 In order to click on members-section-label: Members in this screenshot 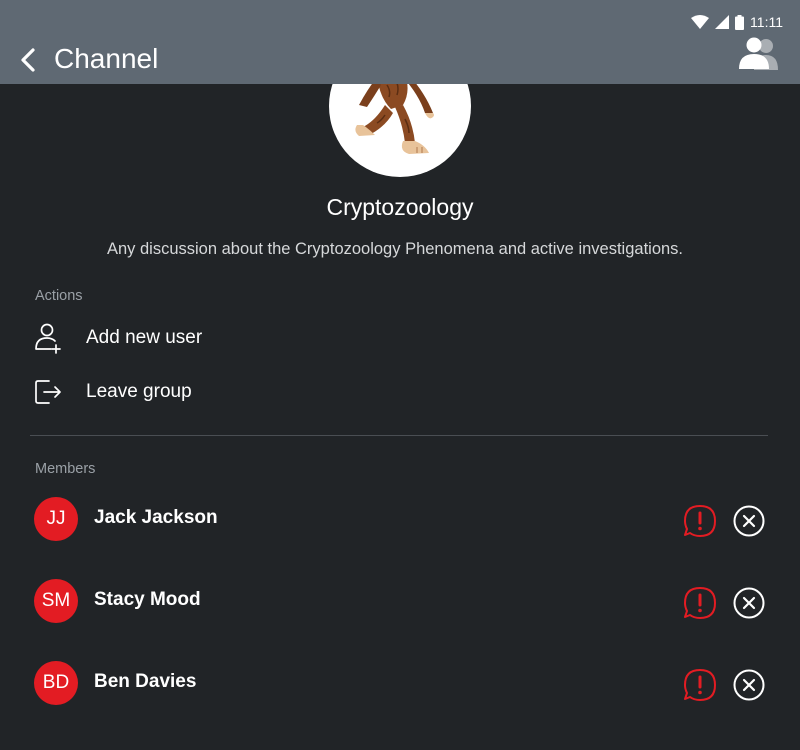, I will do `click(65, 469)`.